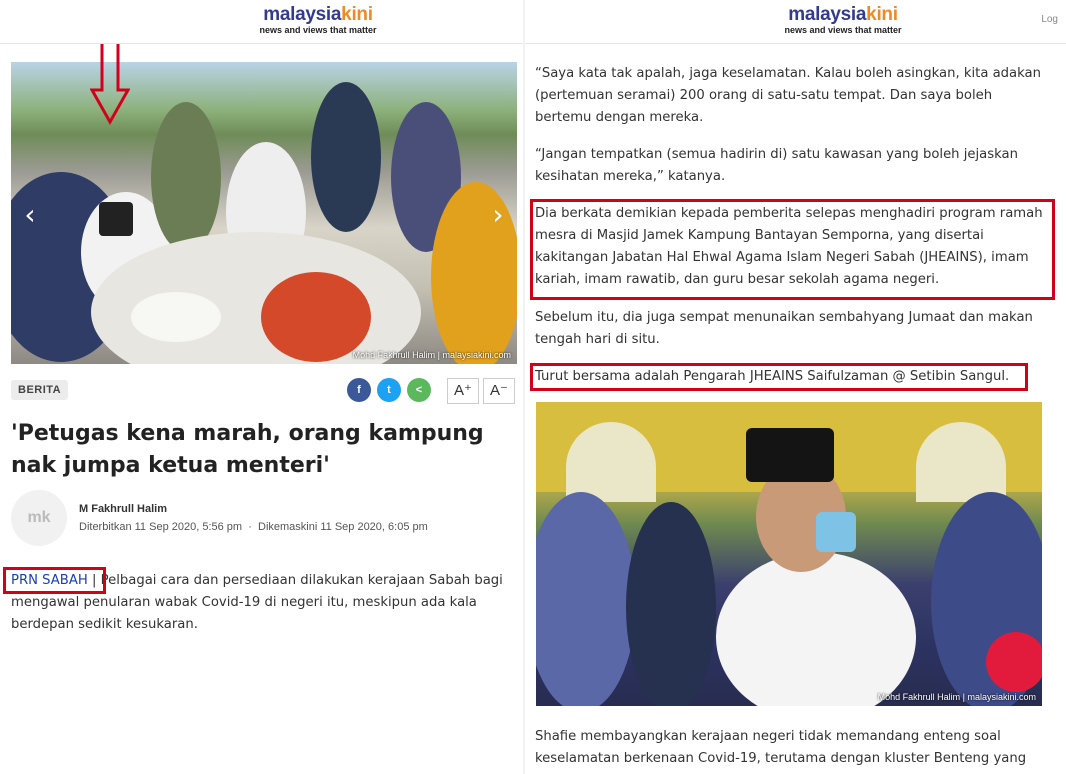 This screenshot has width=1066, height=774. Describe the element at coordinates (389, 390) in the screenshot. I see `twitter-share-icon: t` at that location.